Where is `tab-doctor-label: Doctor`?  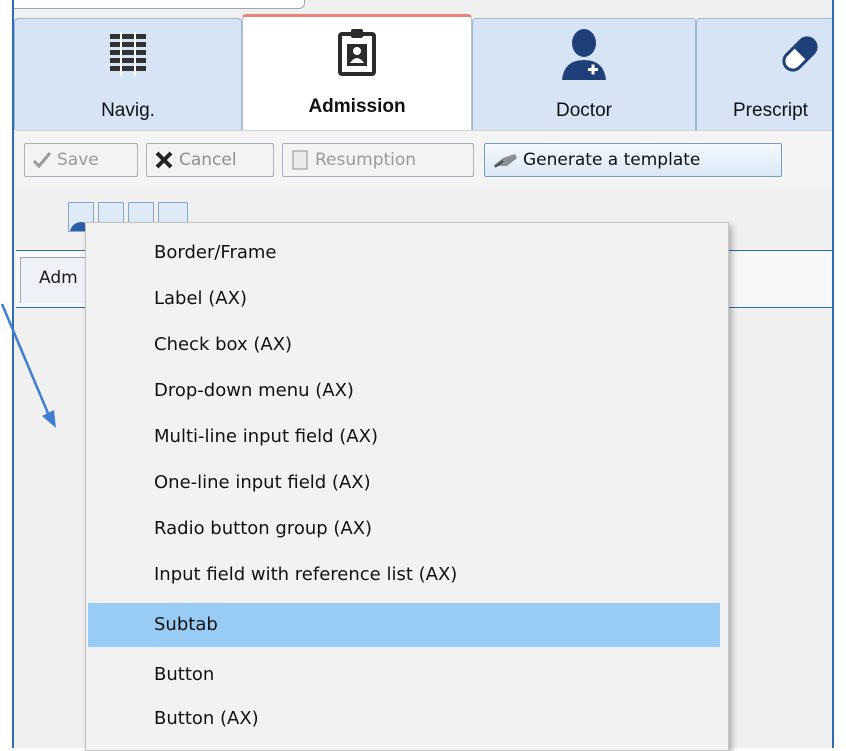 tab-doctor-label: Doctor is located at coordinates (584, 110).